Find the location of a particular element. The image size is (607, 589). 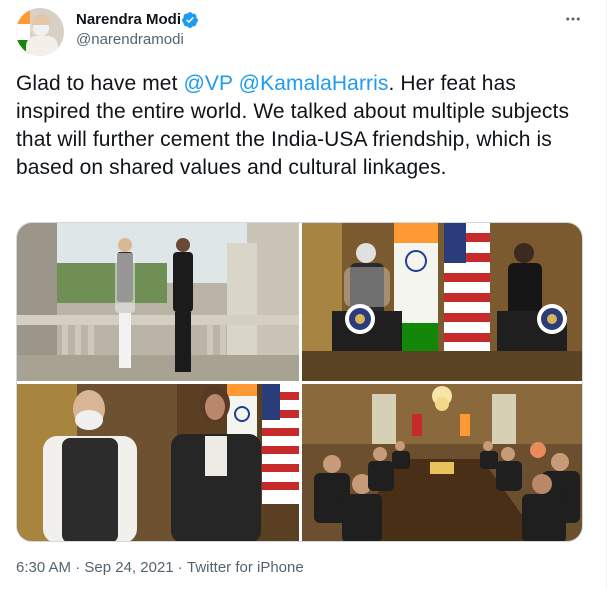

more-options-icon is located at coordinates (573, 19).